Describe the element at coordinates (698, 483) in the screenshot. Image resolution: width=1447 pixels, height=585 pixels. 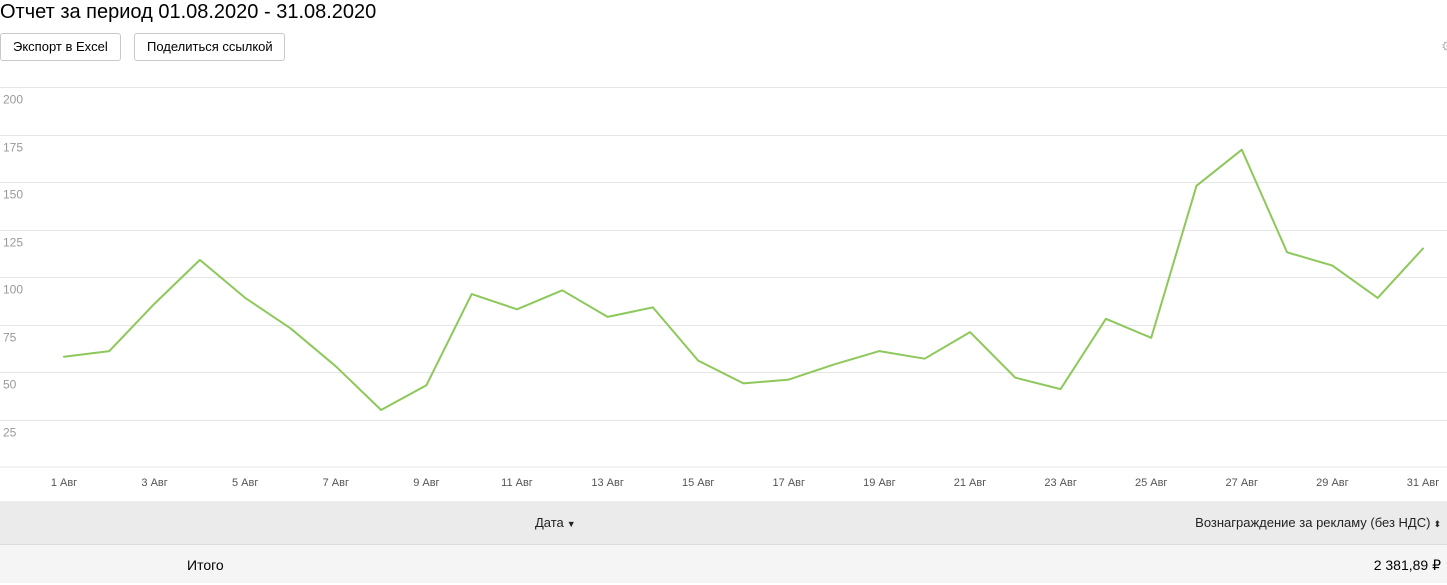
I see `x-tick-label: 15 Авг` at that location.